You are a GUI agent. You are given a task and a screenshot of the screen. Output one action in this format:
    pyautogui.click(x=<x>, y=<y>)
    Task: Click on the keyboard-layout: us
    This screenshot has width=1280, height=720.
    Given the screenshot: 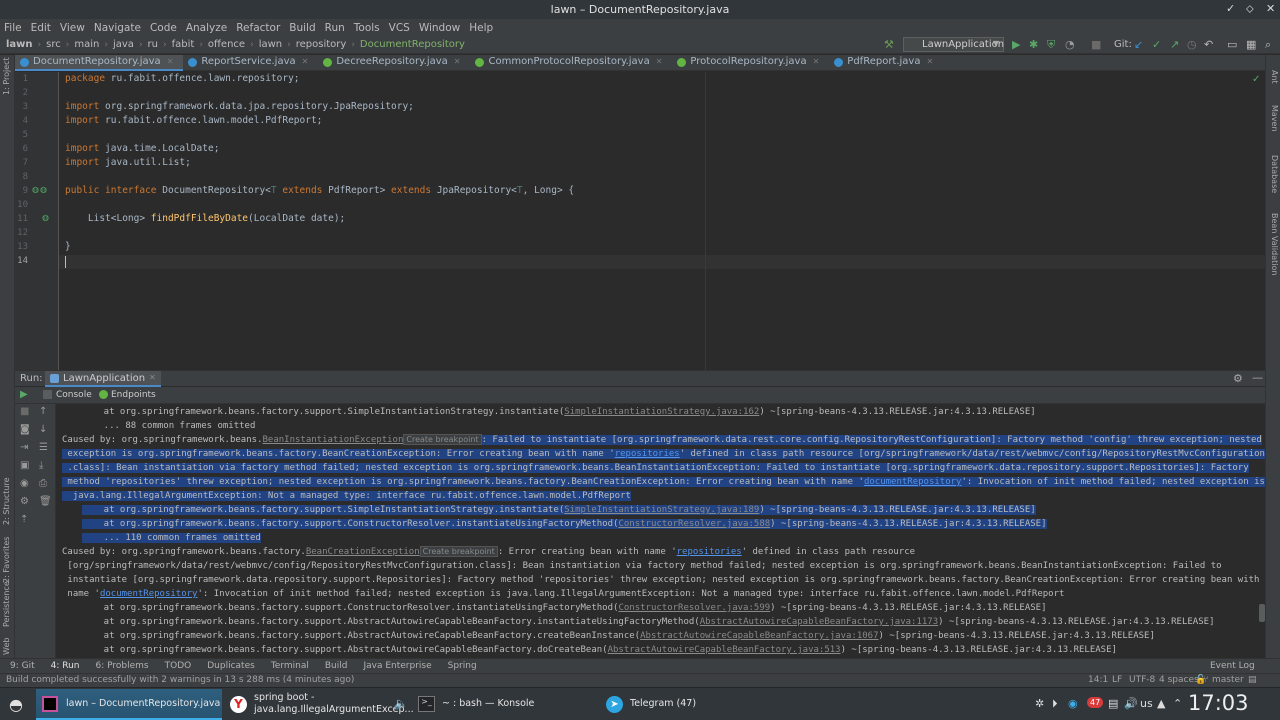 What is the action you would take?
    pyautogui.click(x=1146, y=703)
    